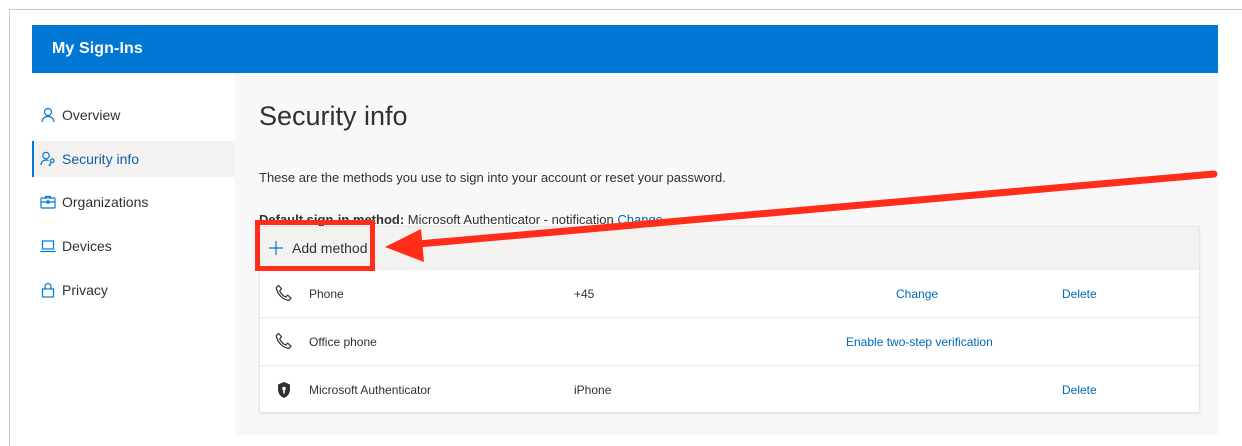  I want to click on delete-authenticator-link: Delete, so click(1079, 390).